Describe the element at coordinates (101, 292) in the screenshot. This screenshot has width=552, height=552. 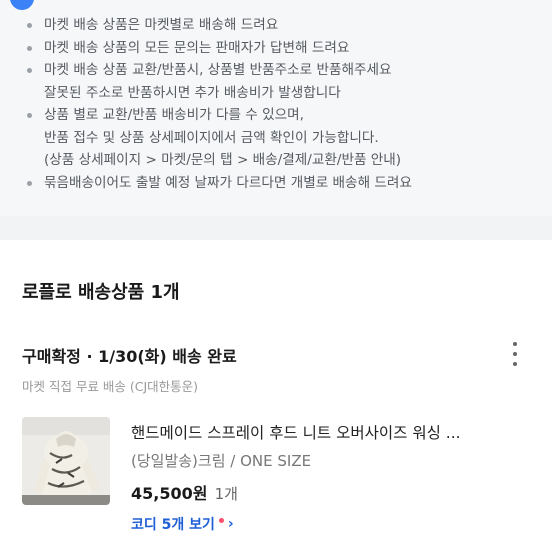
I see `section-title: 로플로 배송상품 1개` at that location.